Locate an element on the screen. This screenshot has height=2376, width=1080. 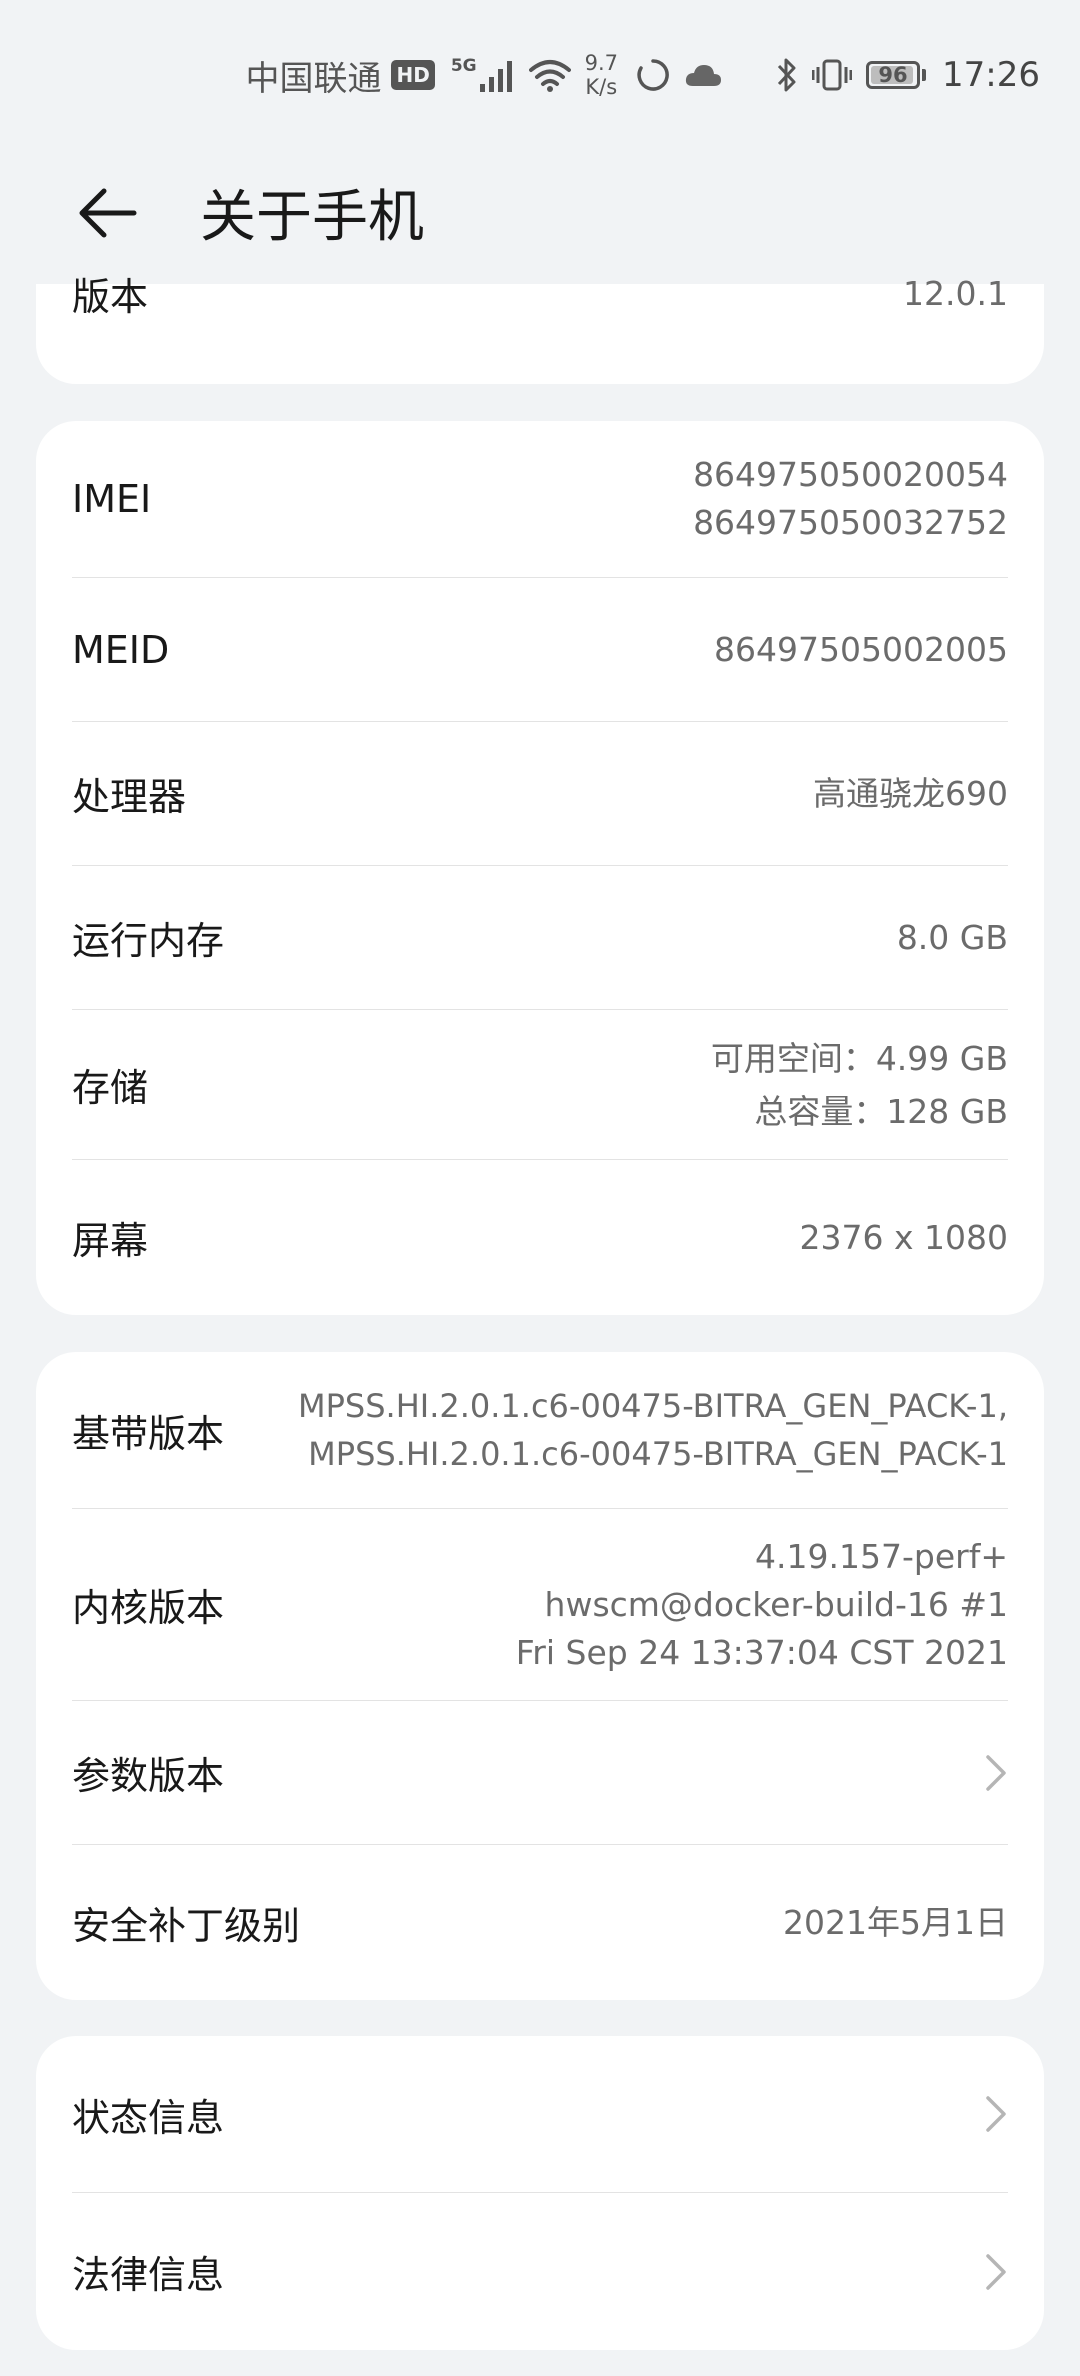
security-patch-label: 安全补丁级别 is located at coordinates (186, 1926).